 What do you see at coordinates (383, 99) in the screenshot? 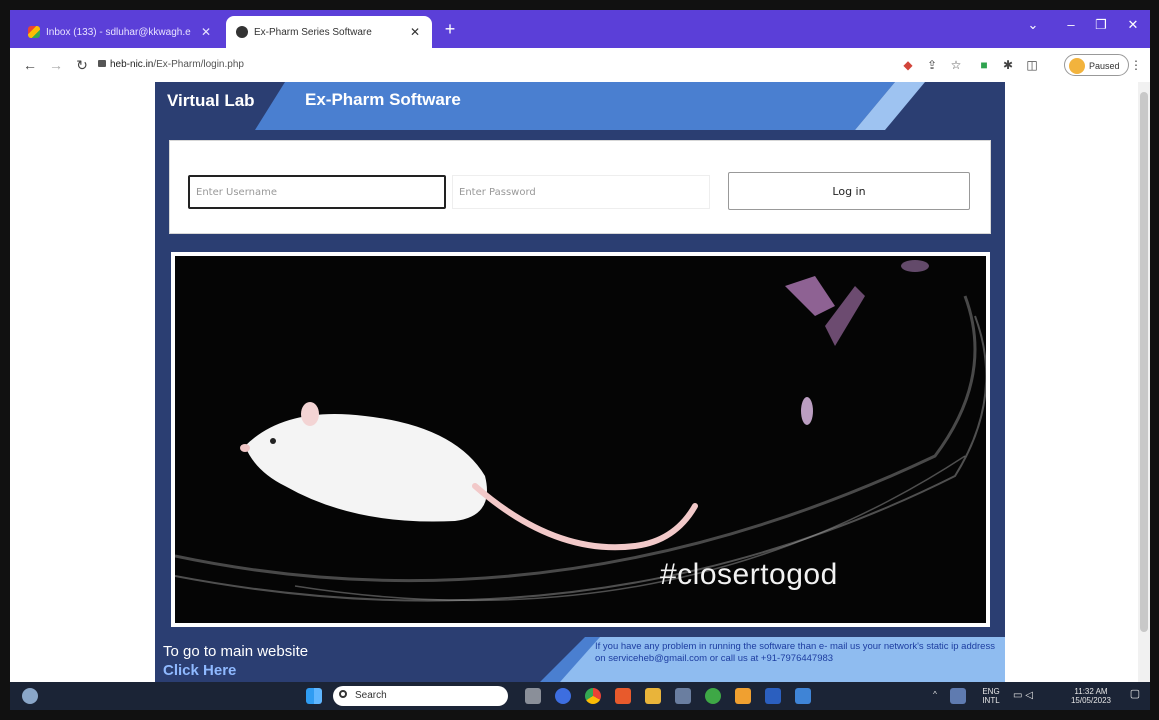
I see `app-title: Ex-Pharm Software` at bounding box center [383, 99].